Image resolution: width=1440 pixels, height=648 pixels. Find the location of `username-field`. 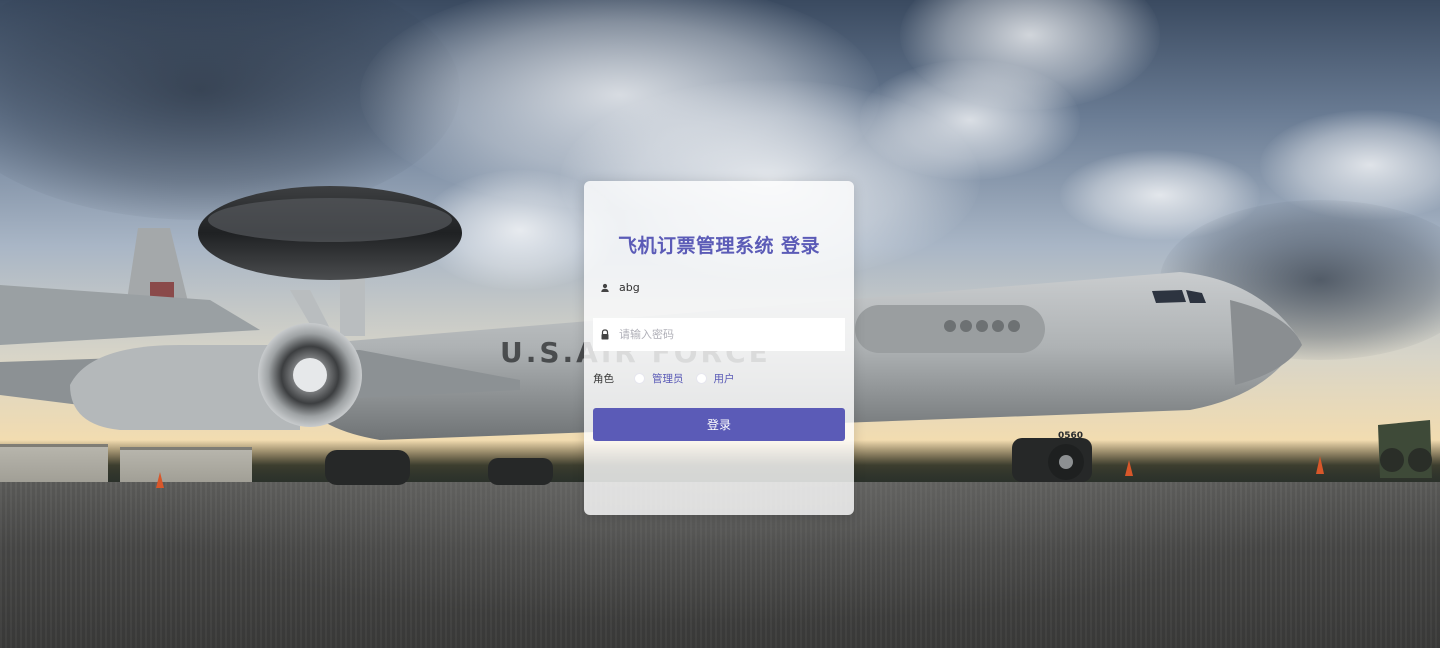

username-field is located at coordinates (719, 287).